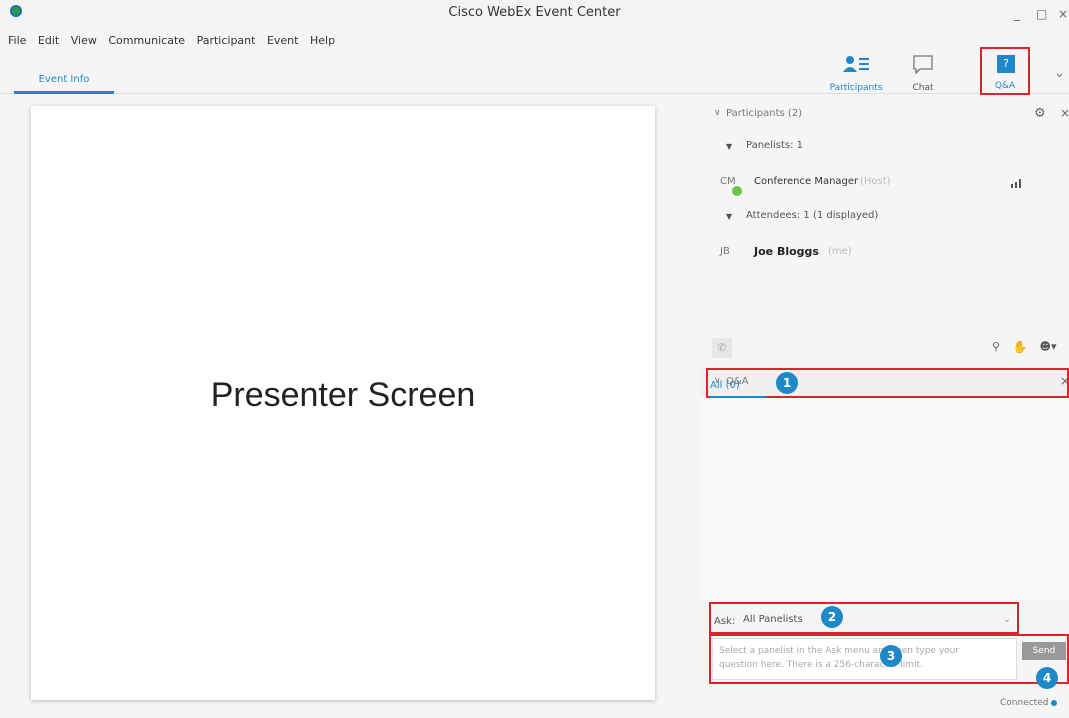 The width and height of the screenshot is (1069, 718). What do you see at coordinates (856, 88) in the screenshot?
I see `participants-button-label: Participants` at bounding box center [856, 88].